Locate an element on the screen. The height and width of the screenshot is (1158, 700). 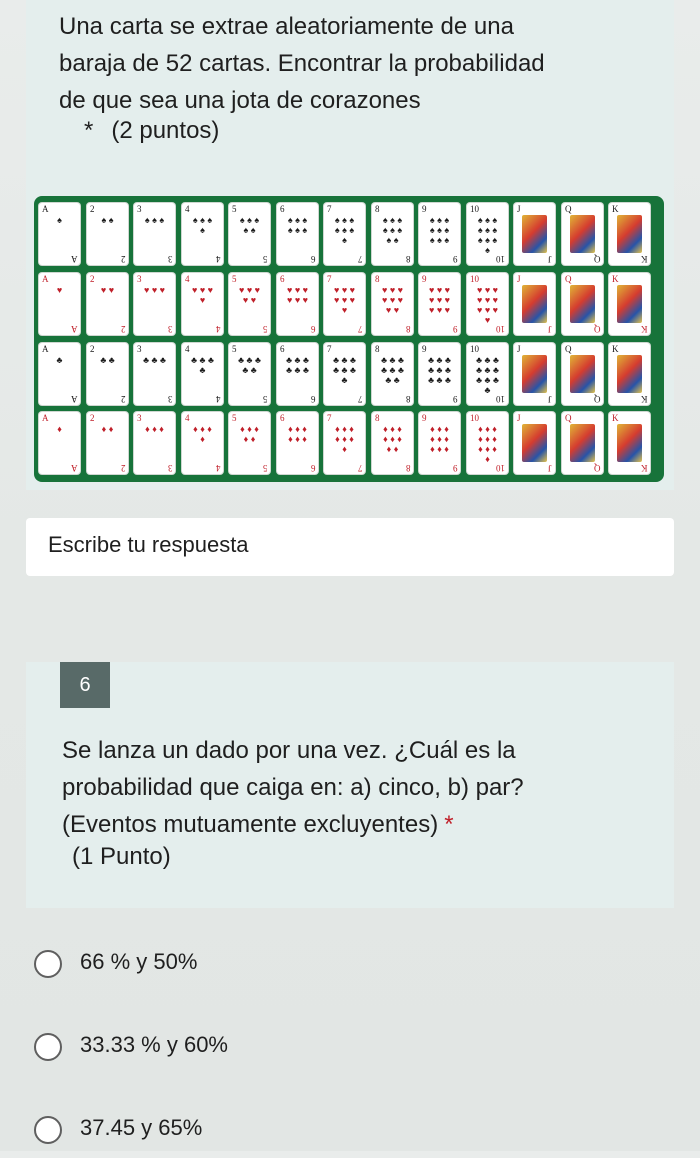
playing-card: KK is located at coordinates (629, 234).